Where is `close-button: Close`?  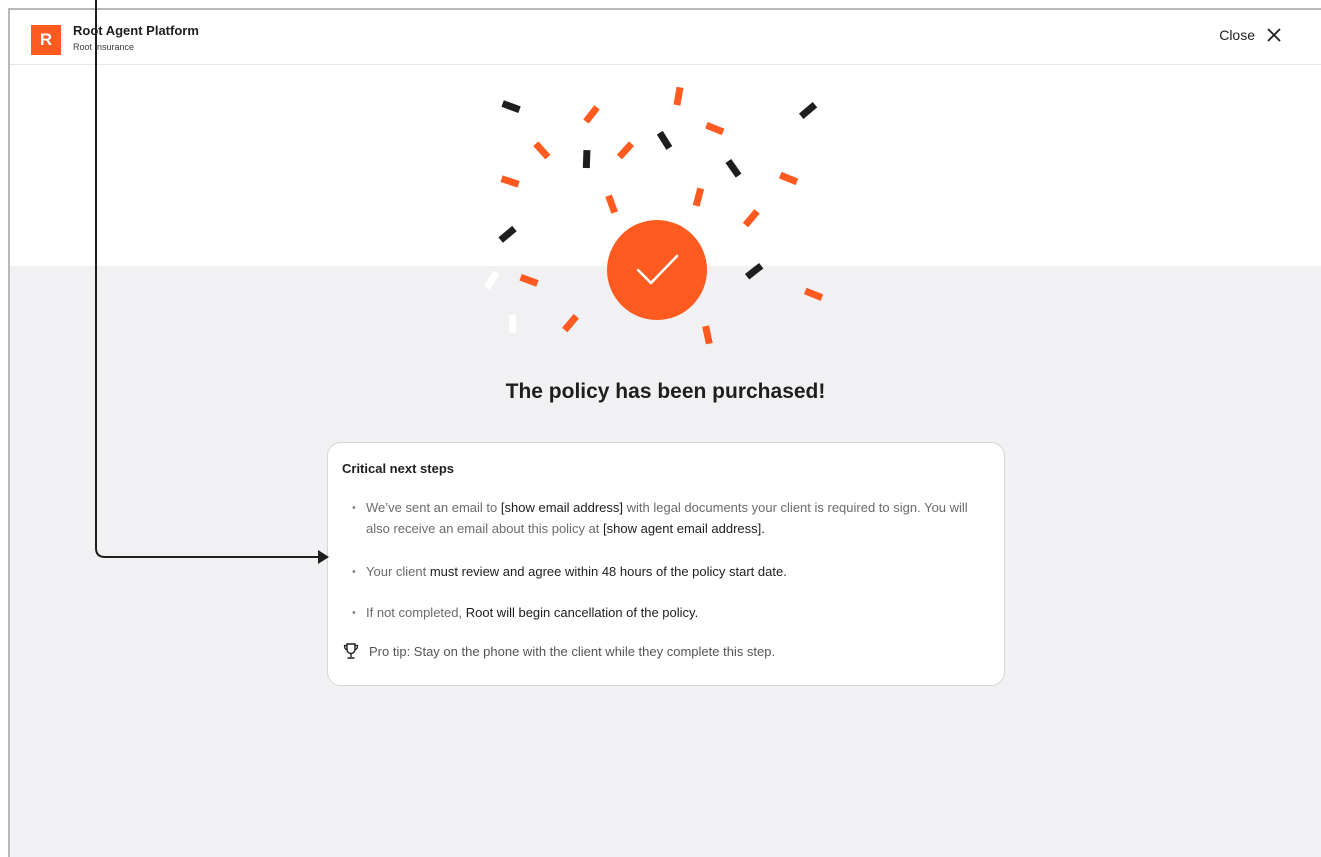 close-button: Close is located at coordinates (1250, 35).